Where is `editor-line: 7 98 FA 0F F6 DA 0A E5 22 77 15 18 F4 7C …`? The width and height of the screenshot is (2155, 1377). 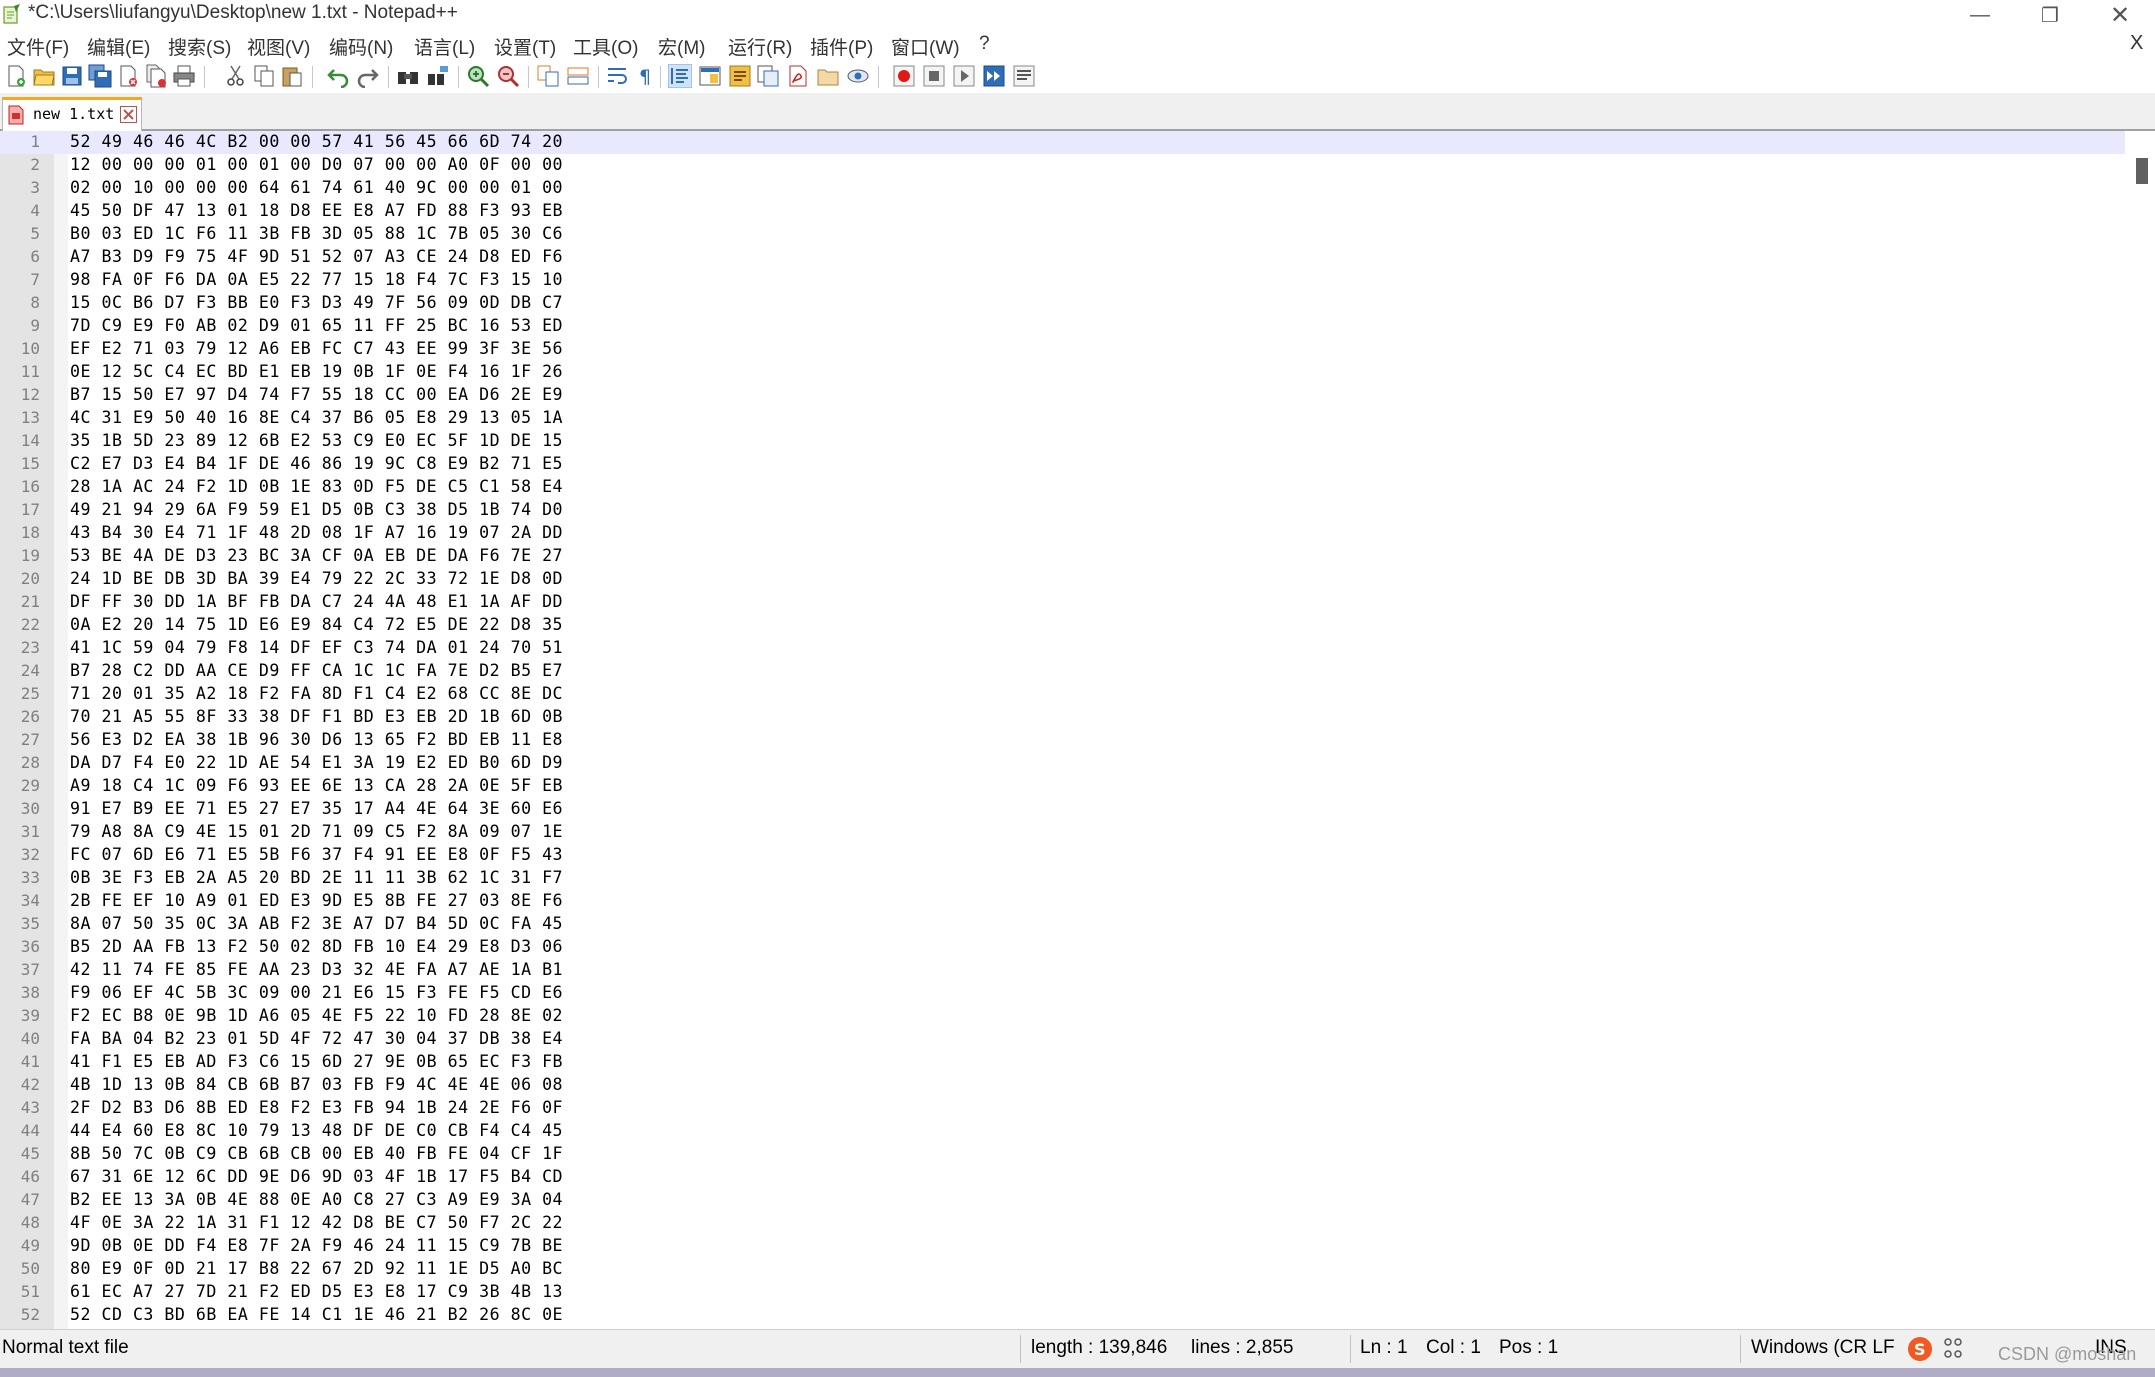
editor-line: 7 98 FA 0F F6 DA 0A E5 22 77 15 18 F4 7C … is located at coordinates (1062, 280).